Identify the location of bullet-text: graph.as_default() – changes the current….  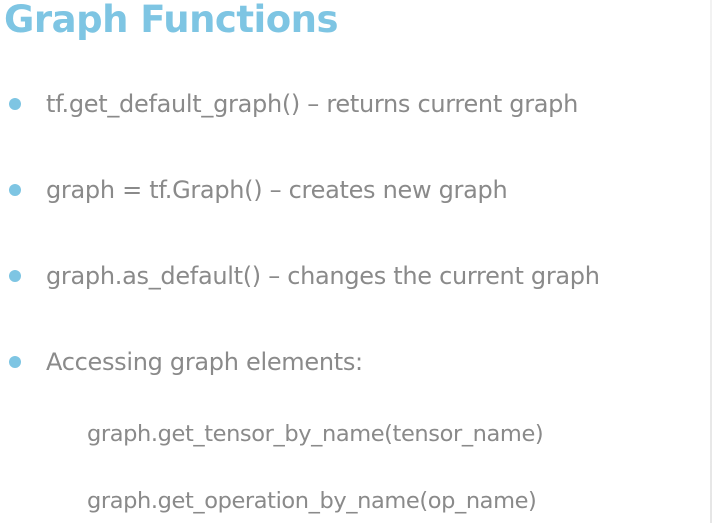
(323, 276).